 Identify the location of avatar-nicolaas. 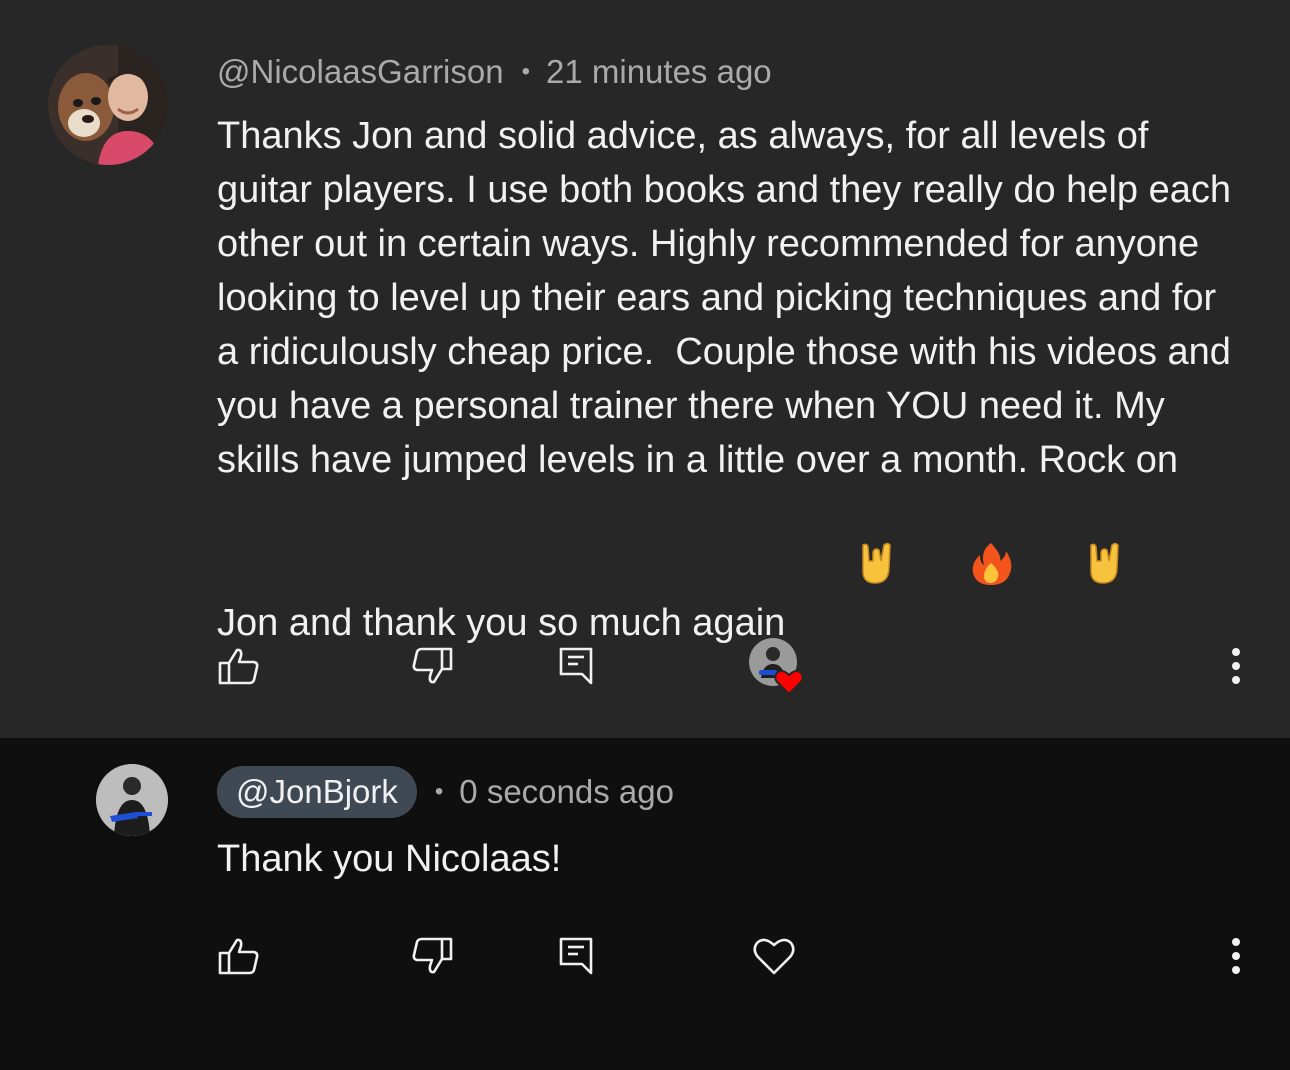
(108, 105).